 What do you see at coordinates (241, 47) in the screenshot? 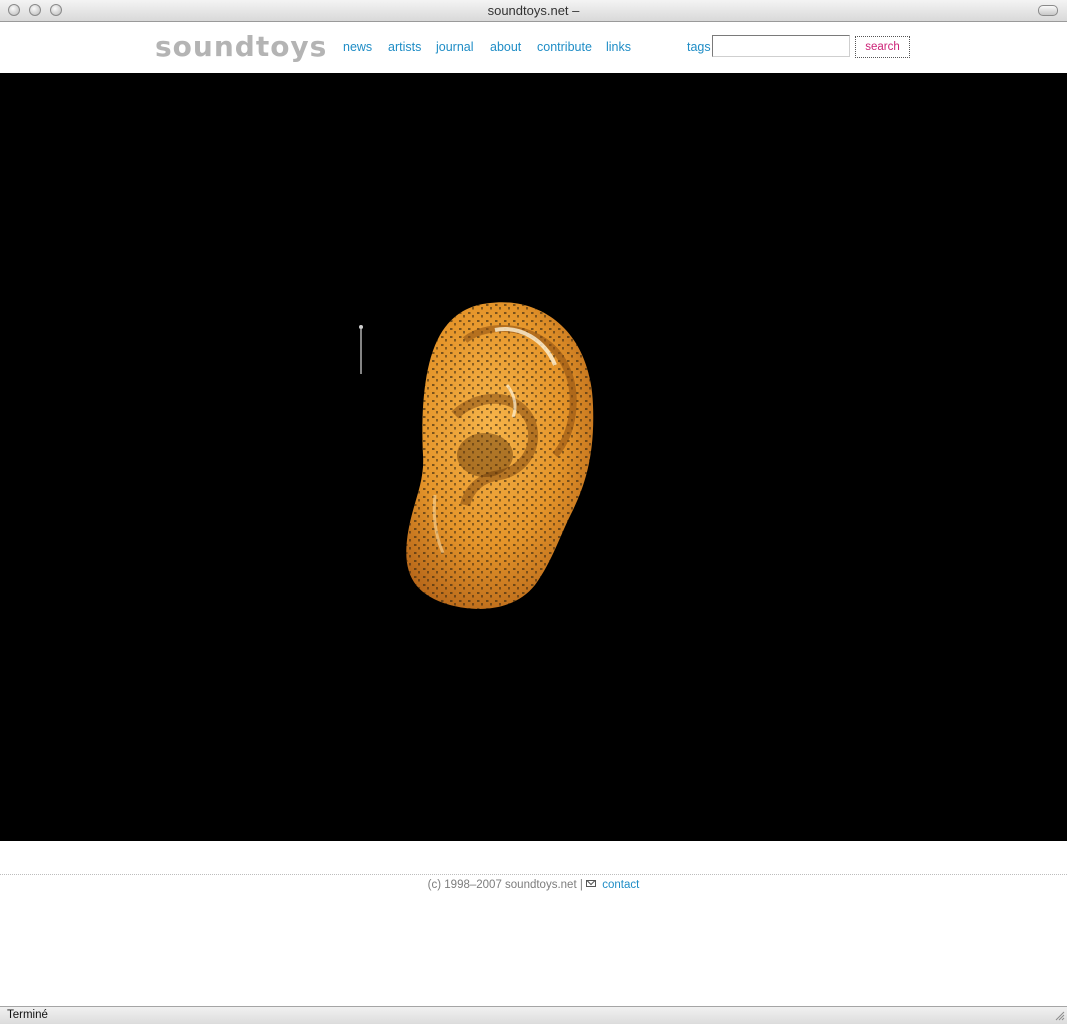
I see `site-logo: soundtoys` at bounding box center [241, 47].